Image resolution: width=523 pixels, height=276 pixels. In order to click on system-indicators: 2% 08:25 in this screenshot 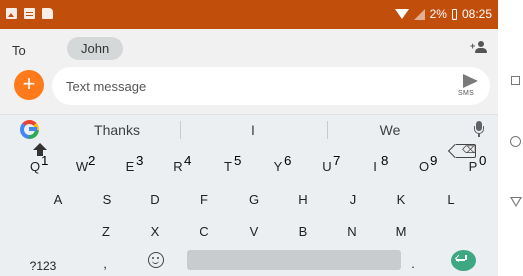, I will do `click(443, 14)`.